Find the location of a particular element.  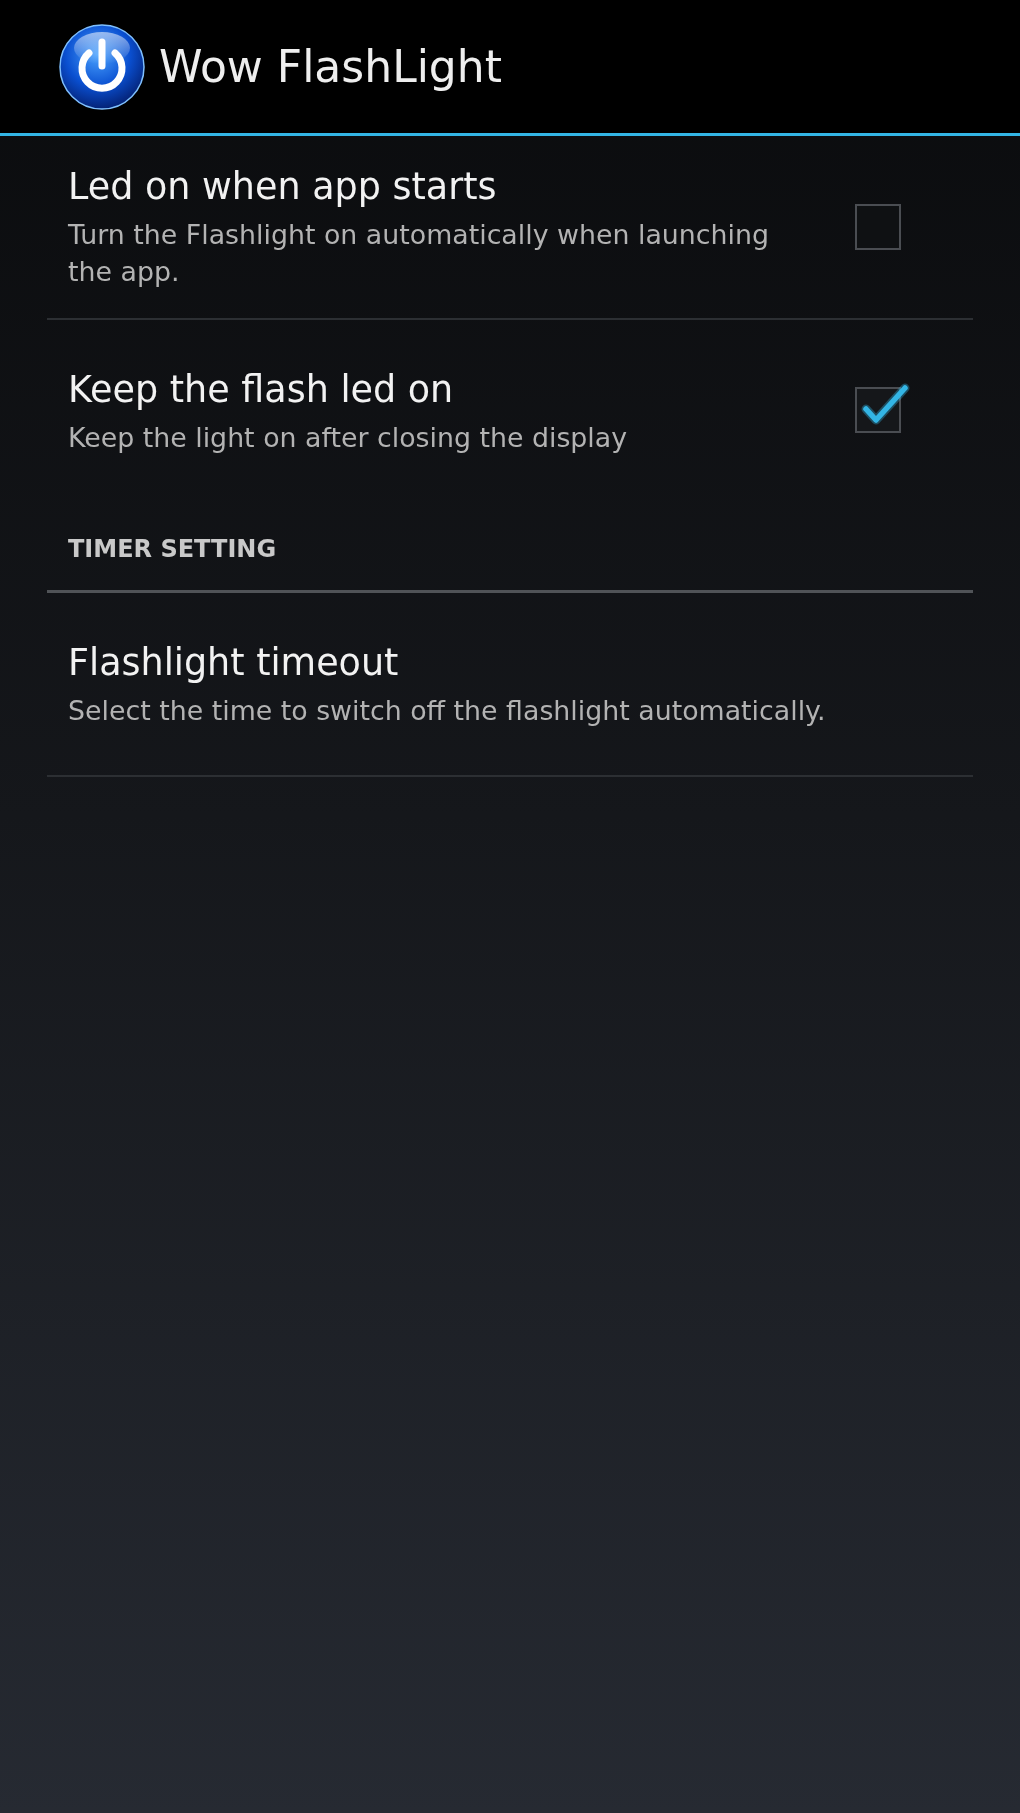

preference-summary: Select the time to switch off the flashlight automatically. is located at coordinates (447, 710).